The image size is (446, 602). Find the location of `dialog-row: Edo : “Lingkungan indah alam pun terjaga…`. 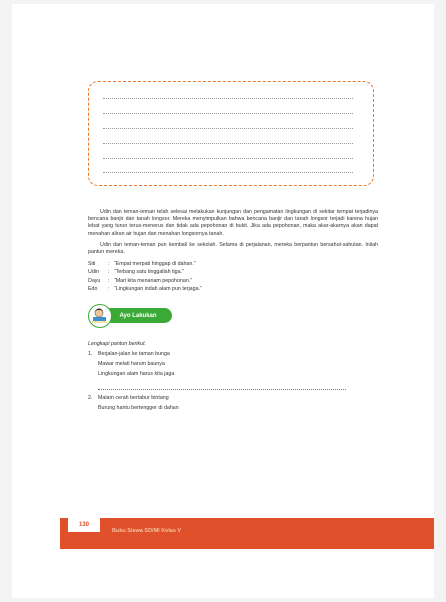

dialog-row: Edo : “Lingkungan indah alam pun terjaga… is located at coordinates (233, 290).